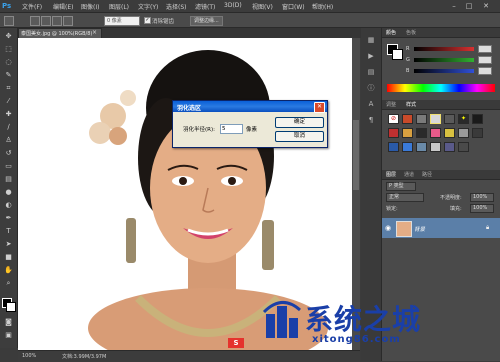 This screenshot has height=362, width=500. I want to click on opacity-field: 100%, so click(482, 197).